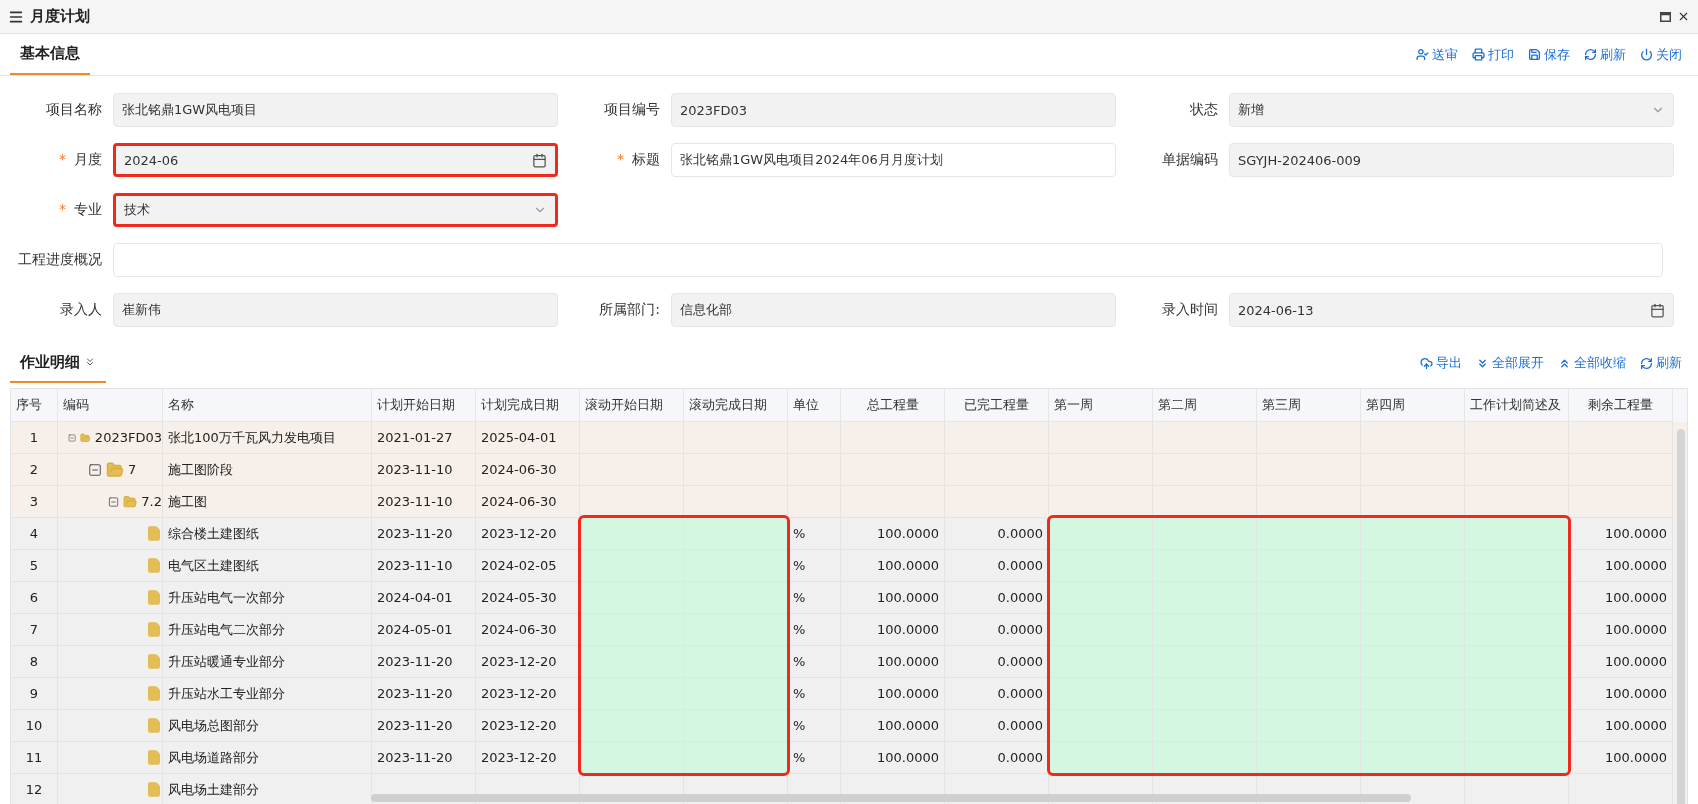  Describe the element at coordinates (34, 789) in the screenshot. I see `table-cell: 12` at that location.